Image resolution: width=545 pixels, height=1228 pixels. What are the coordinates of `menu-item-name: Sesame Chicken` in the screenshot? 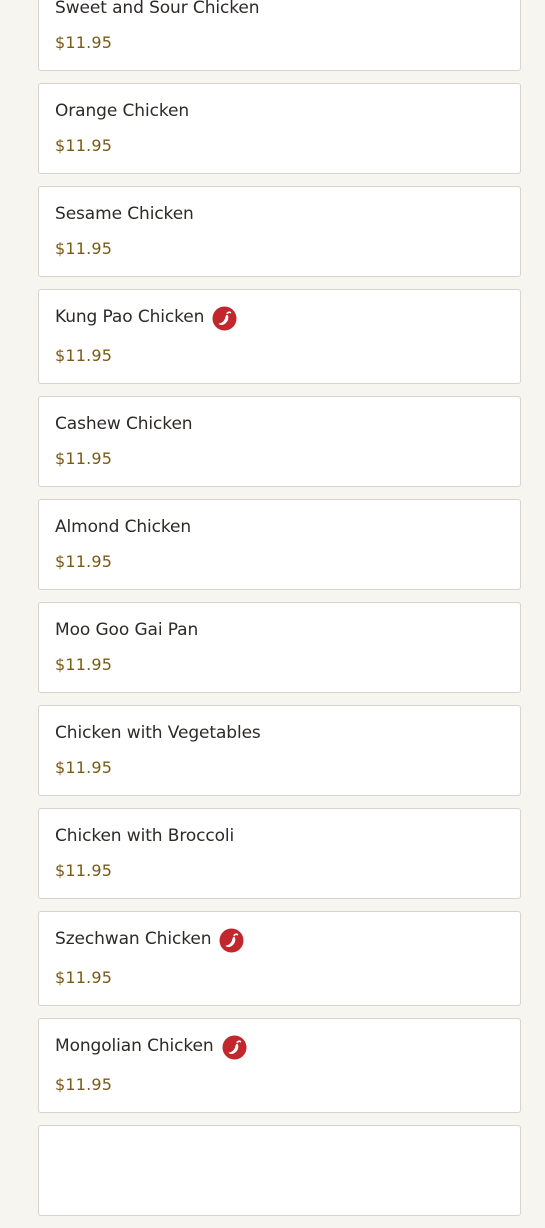 It's located at (124, 214).